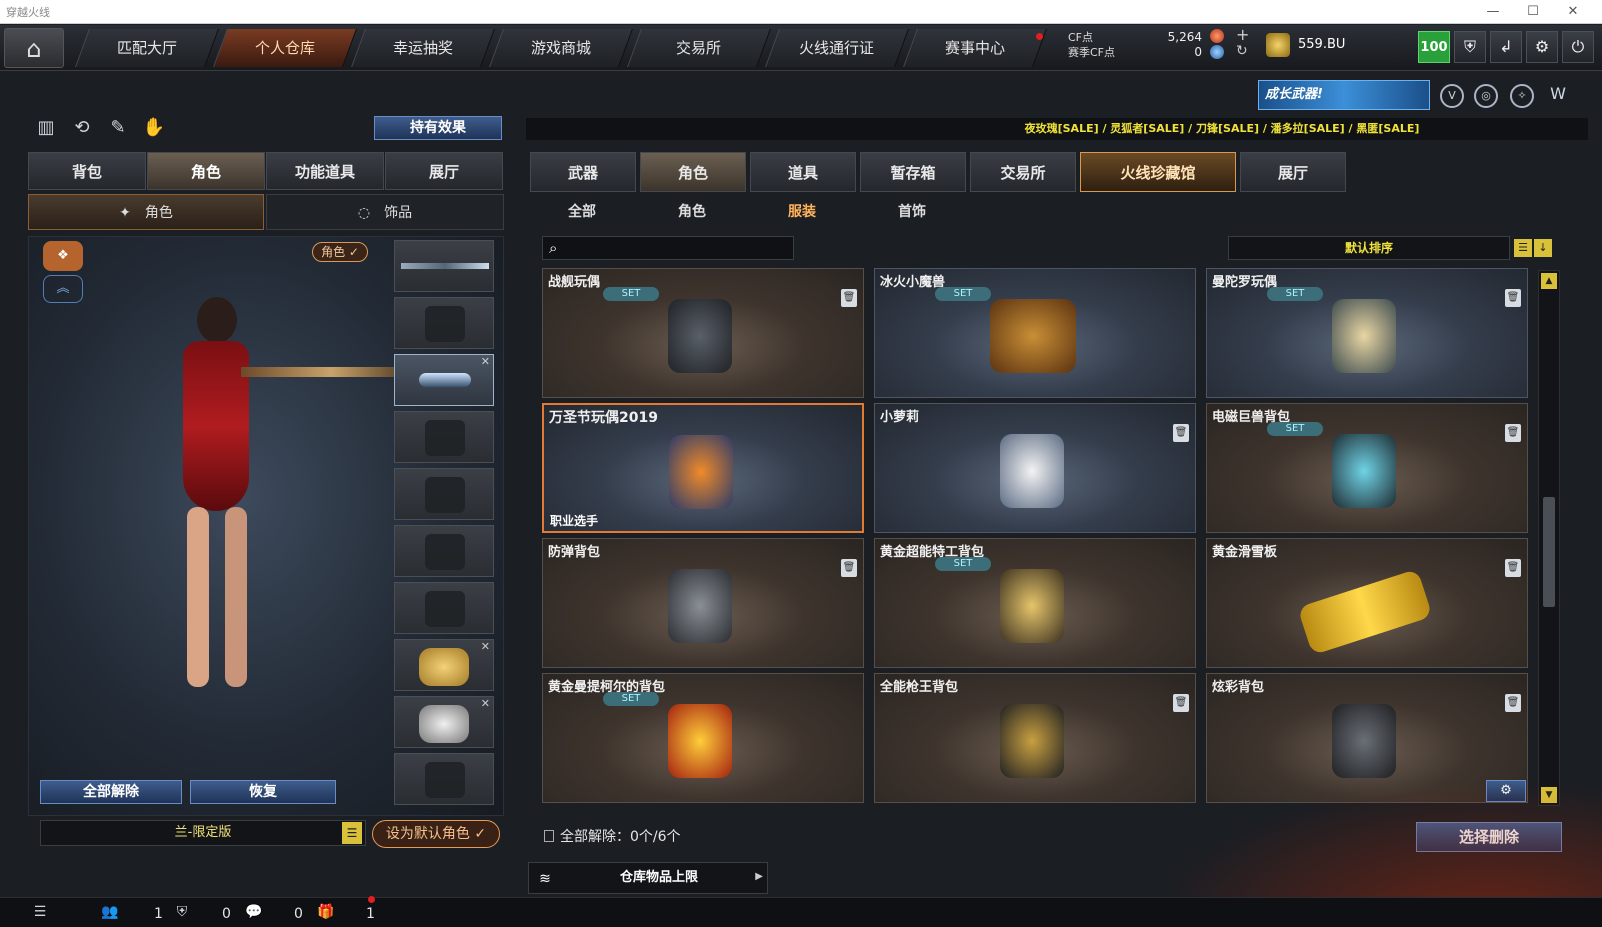 This screenshot has width=1602, height=927. Describe the element at coordinates (40, 912) in the screenshot. I see `menu-list-icon: ☰` at that location.